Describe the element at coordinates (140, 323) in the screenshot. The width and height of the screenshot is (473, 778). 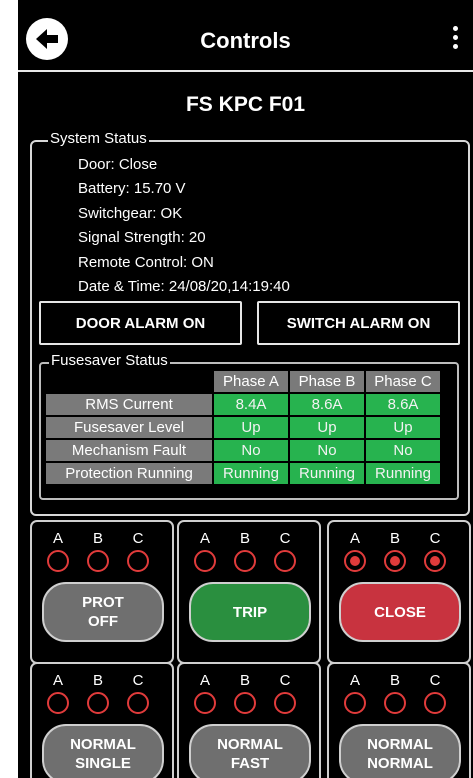
I see `door-alarm-button: DOOR ALARM ON` at that location.